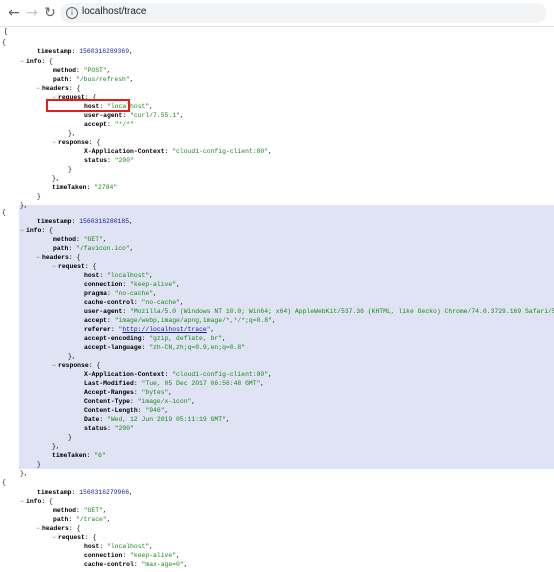 This screenshot has height=572, width=554. I want to click on json-key: Content-Length, so click(111, 410).